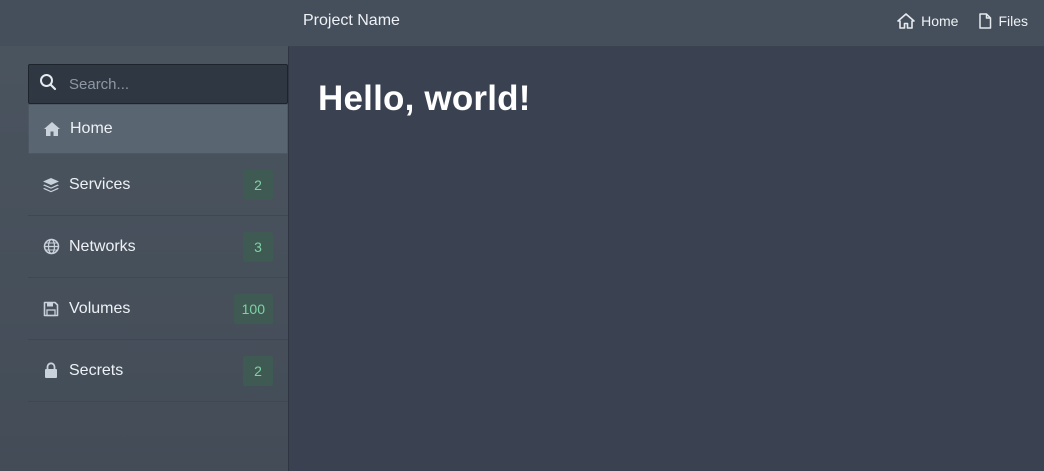 The image size is (1044, 471). I want to click on topnav-home-label: Home, so click(940, 21).